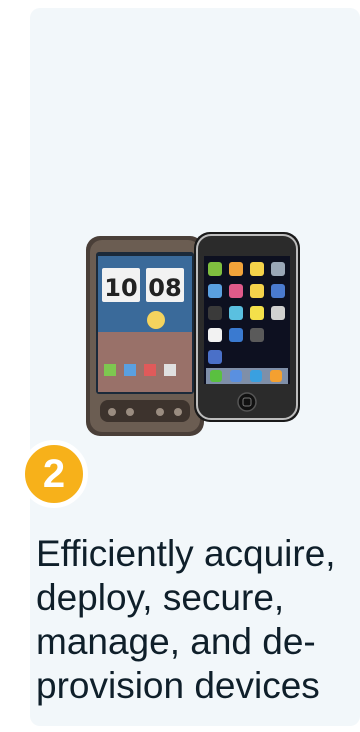  Describe the element at coordinates (54, 474) in the screenshot. I see `step-number-badge: 2` at that location.